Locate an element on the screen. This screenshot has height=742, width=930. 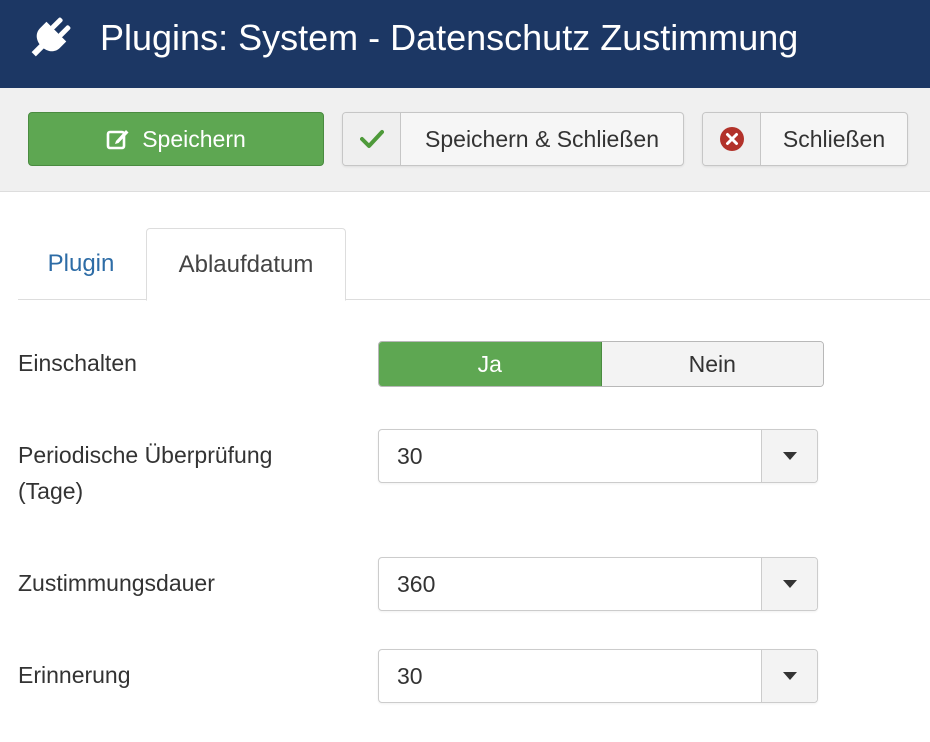
reminder-dropdown is located at coordinates (789, 676).